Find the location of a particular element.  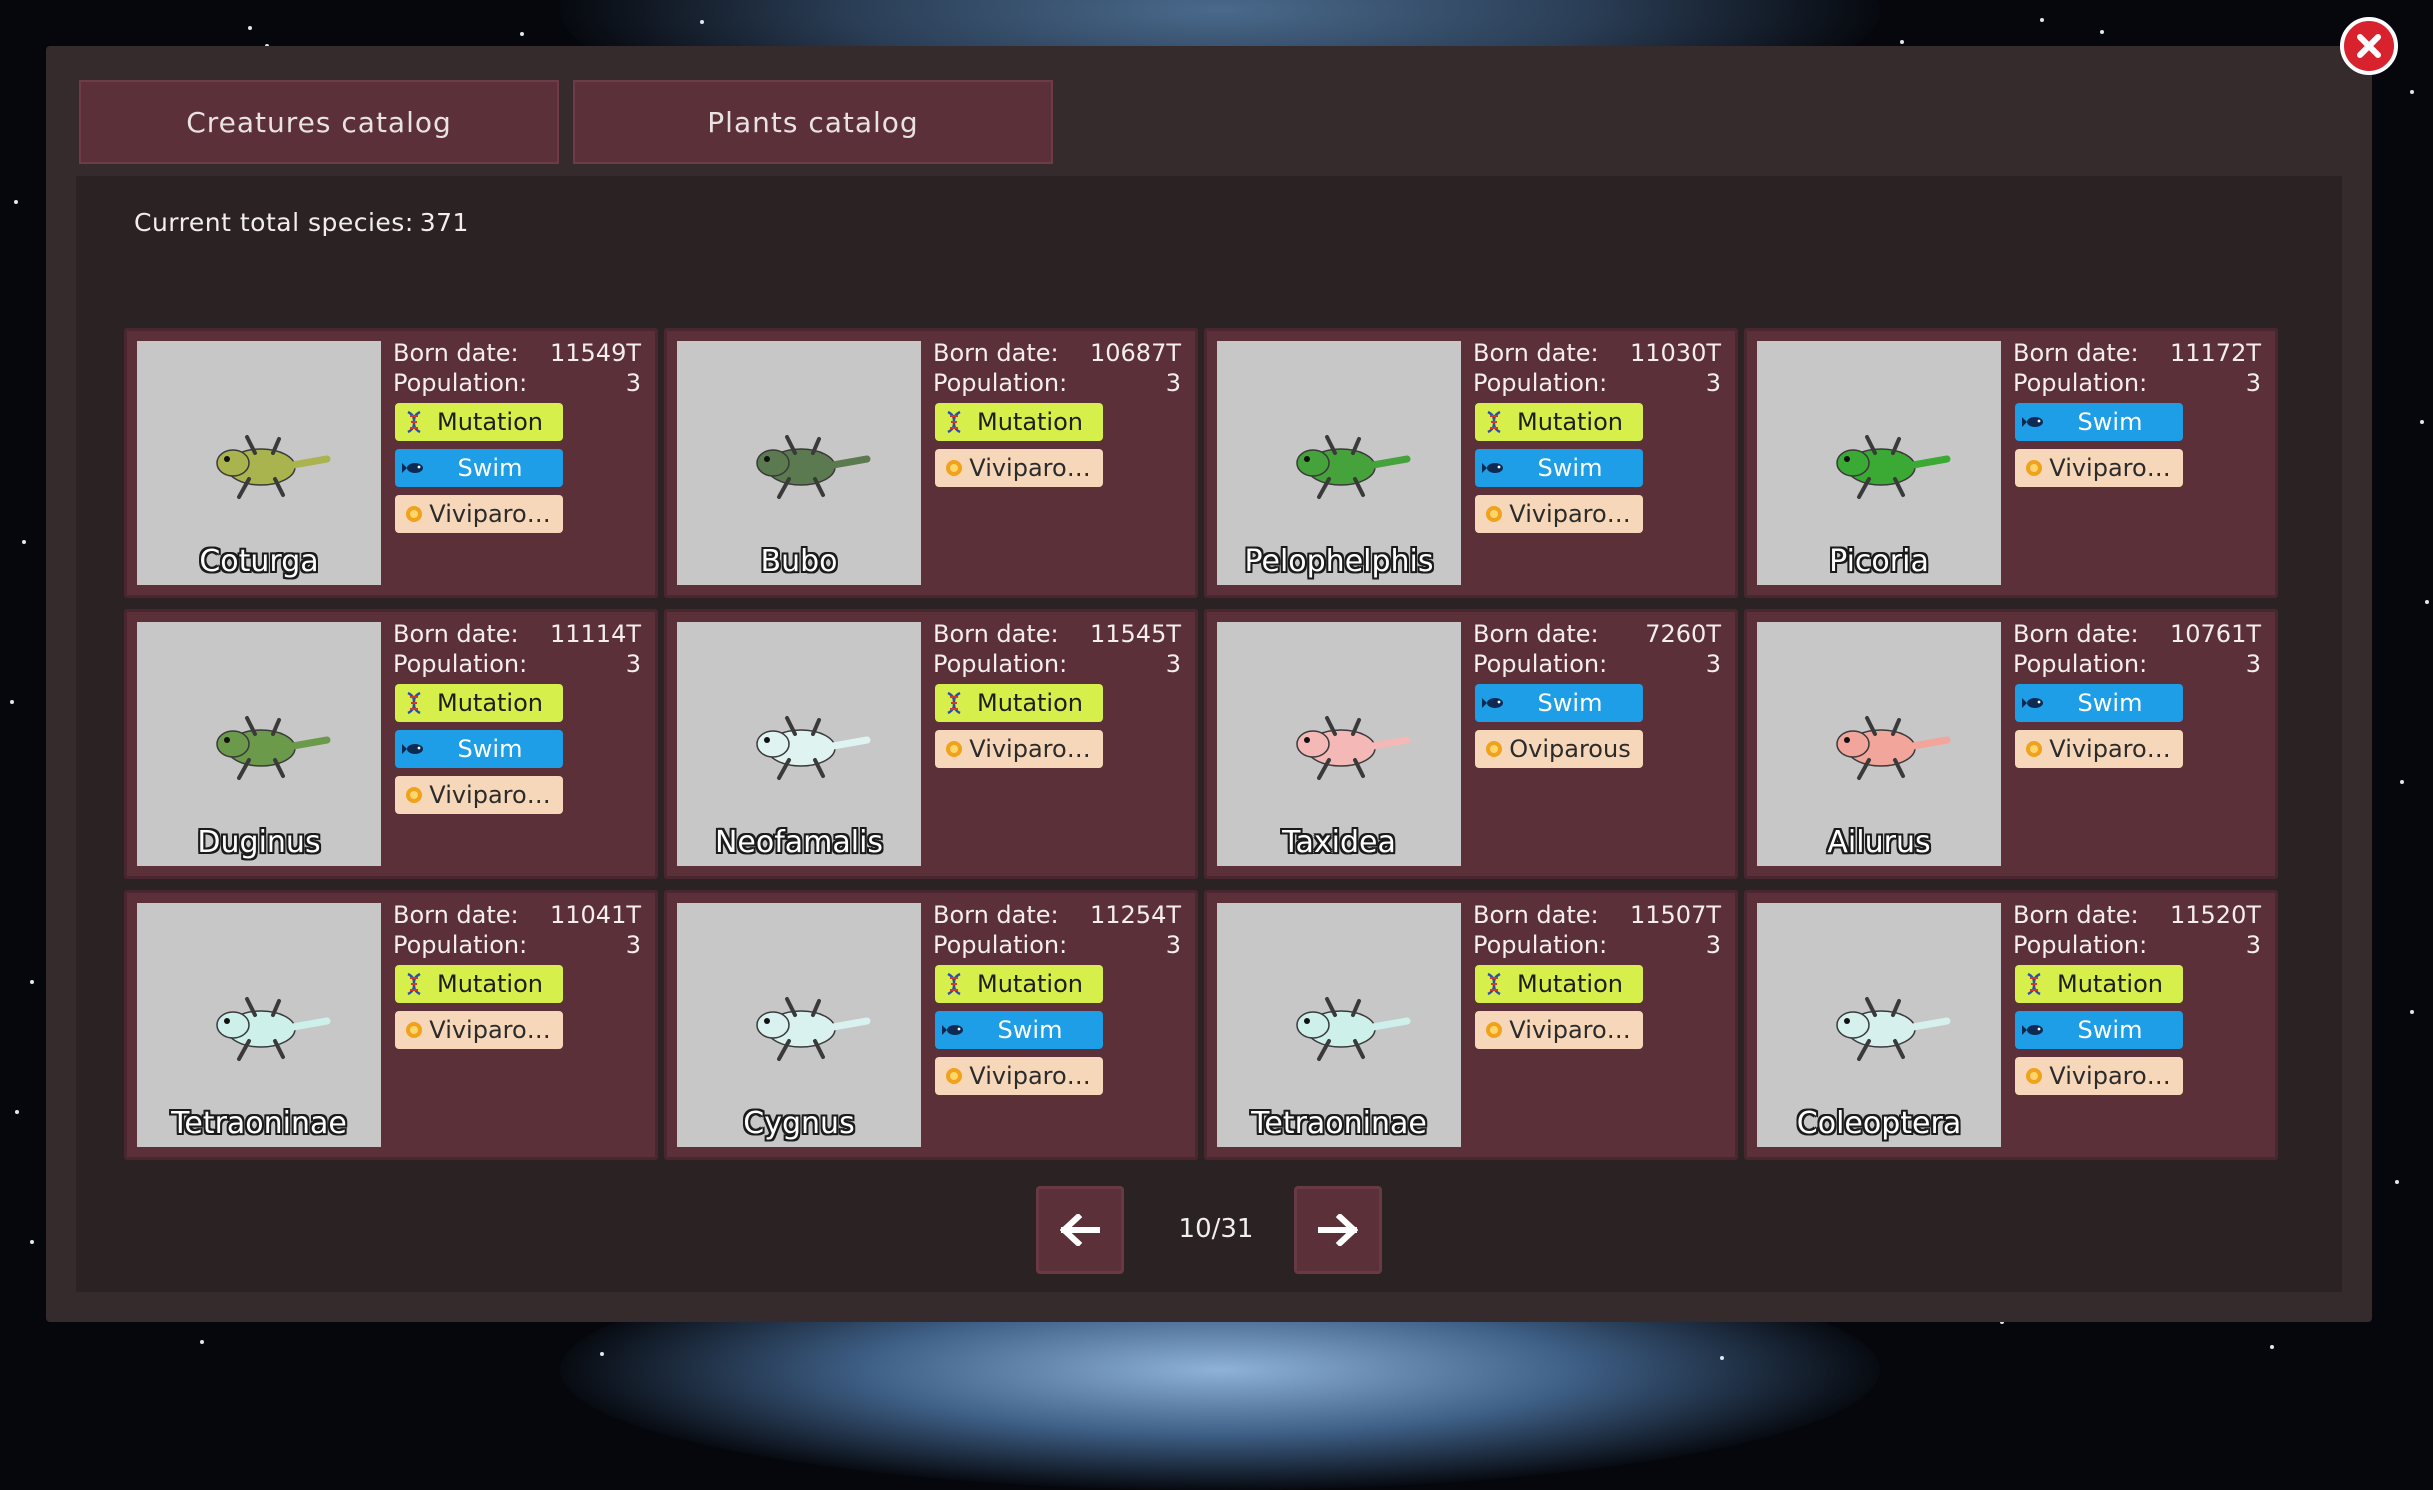

creature-thumbnail: Neofamalis is located at coordinates (799, 744).